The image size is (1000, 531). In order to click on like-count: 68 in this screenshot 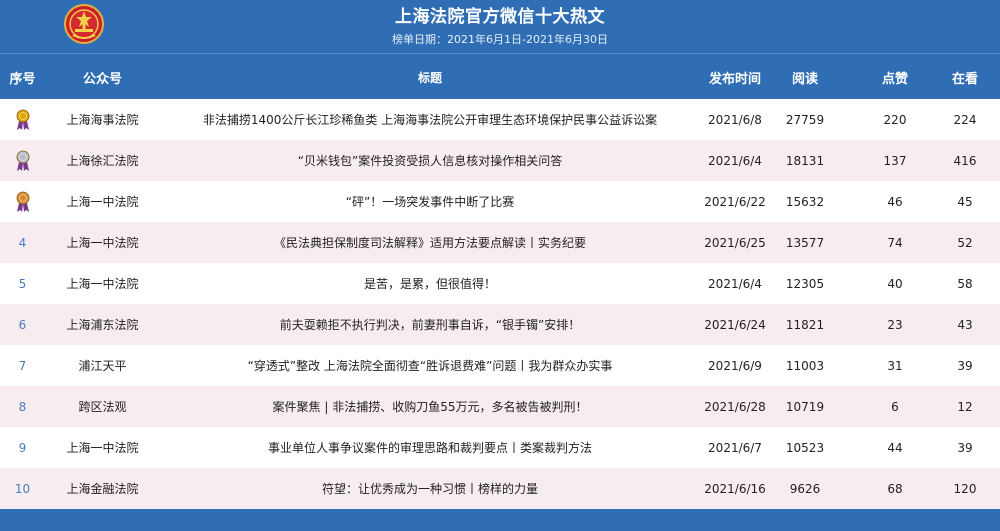, I will do `click(895, 488)`.